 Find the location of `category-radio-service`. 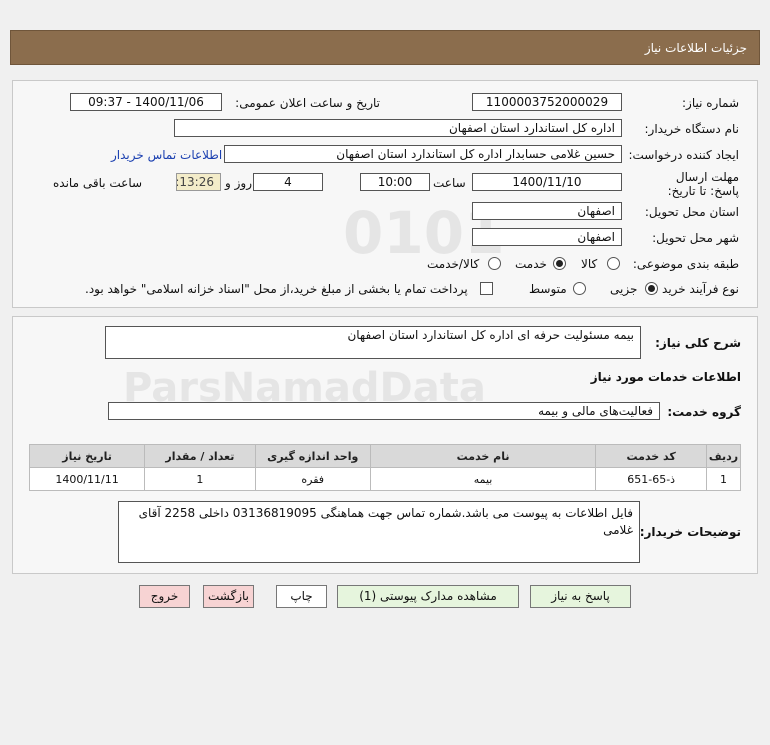

category-radio-service is located at coordinates (559, 263).